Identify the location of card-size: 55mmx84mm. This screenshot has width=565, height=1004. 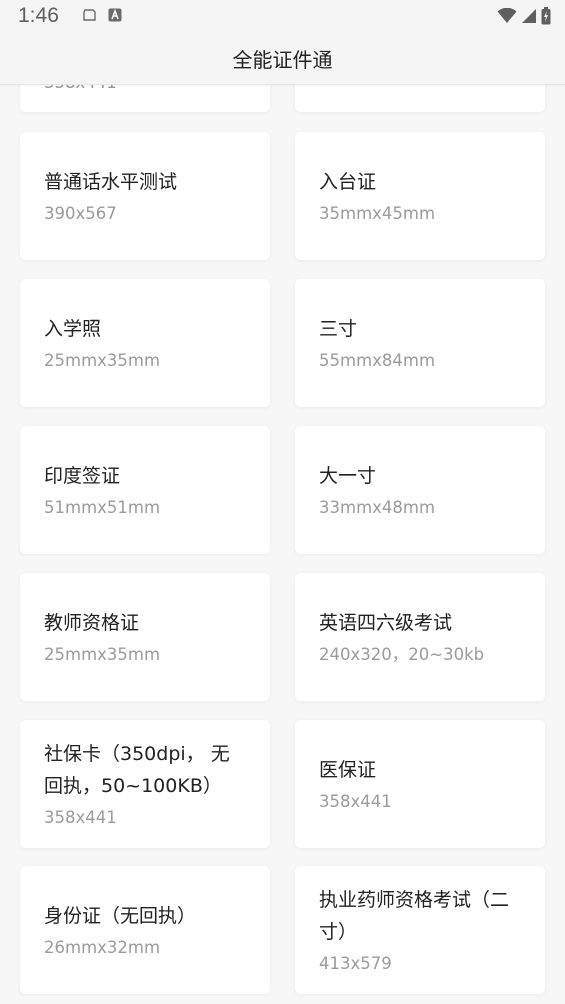
(377, 360).